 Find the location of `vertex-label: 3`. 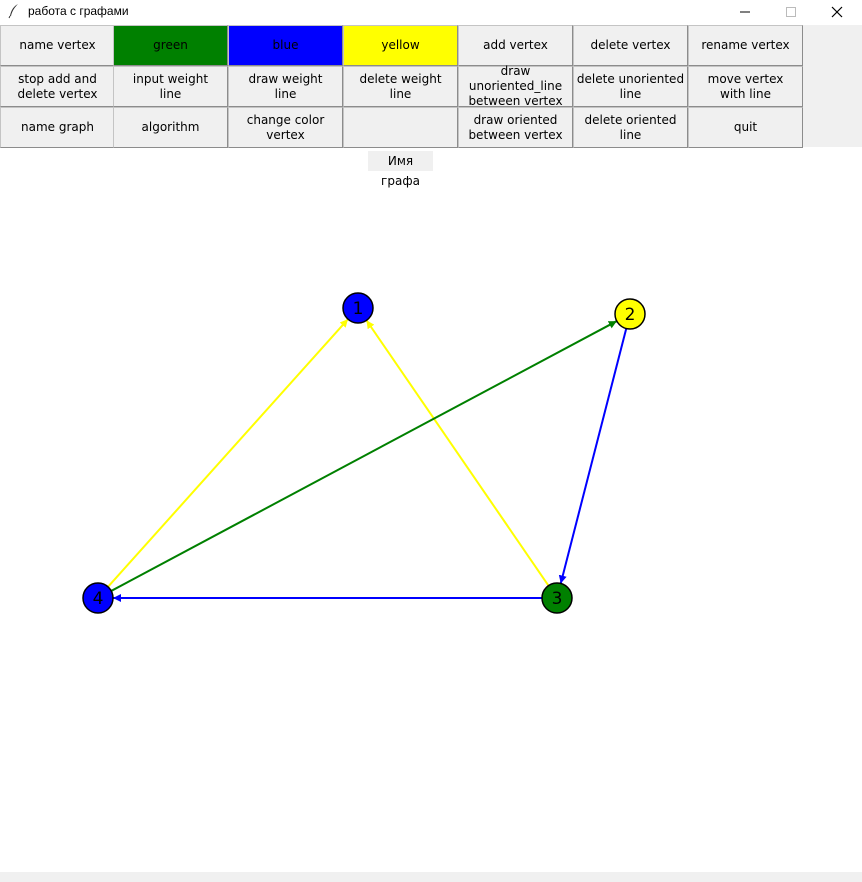

vertex-label: 3 is located at coordinates (557, 599).